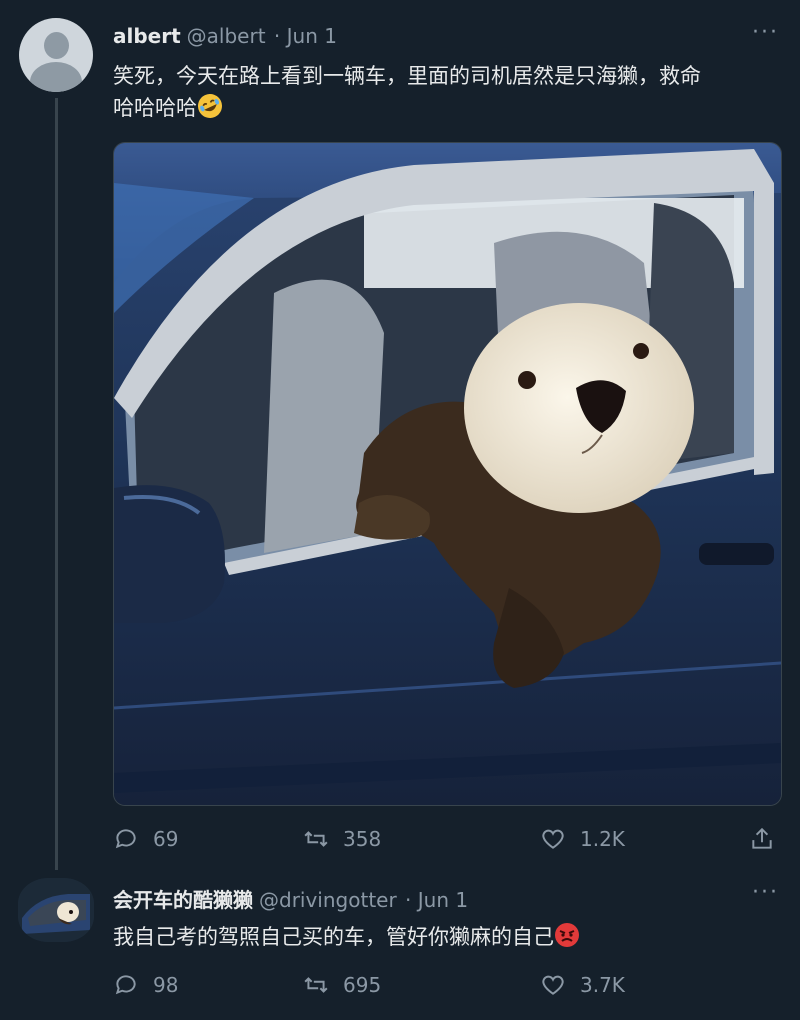 This screenshot has height=1020, width=800. I want to click on reply-retweet-count: 695, so click(362, 985).